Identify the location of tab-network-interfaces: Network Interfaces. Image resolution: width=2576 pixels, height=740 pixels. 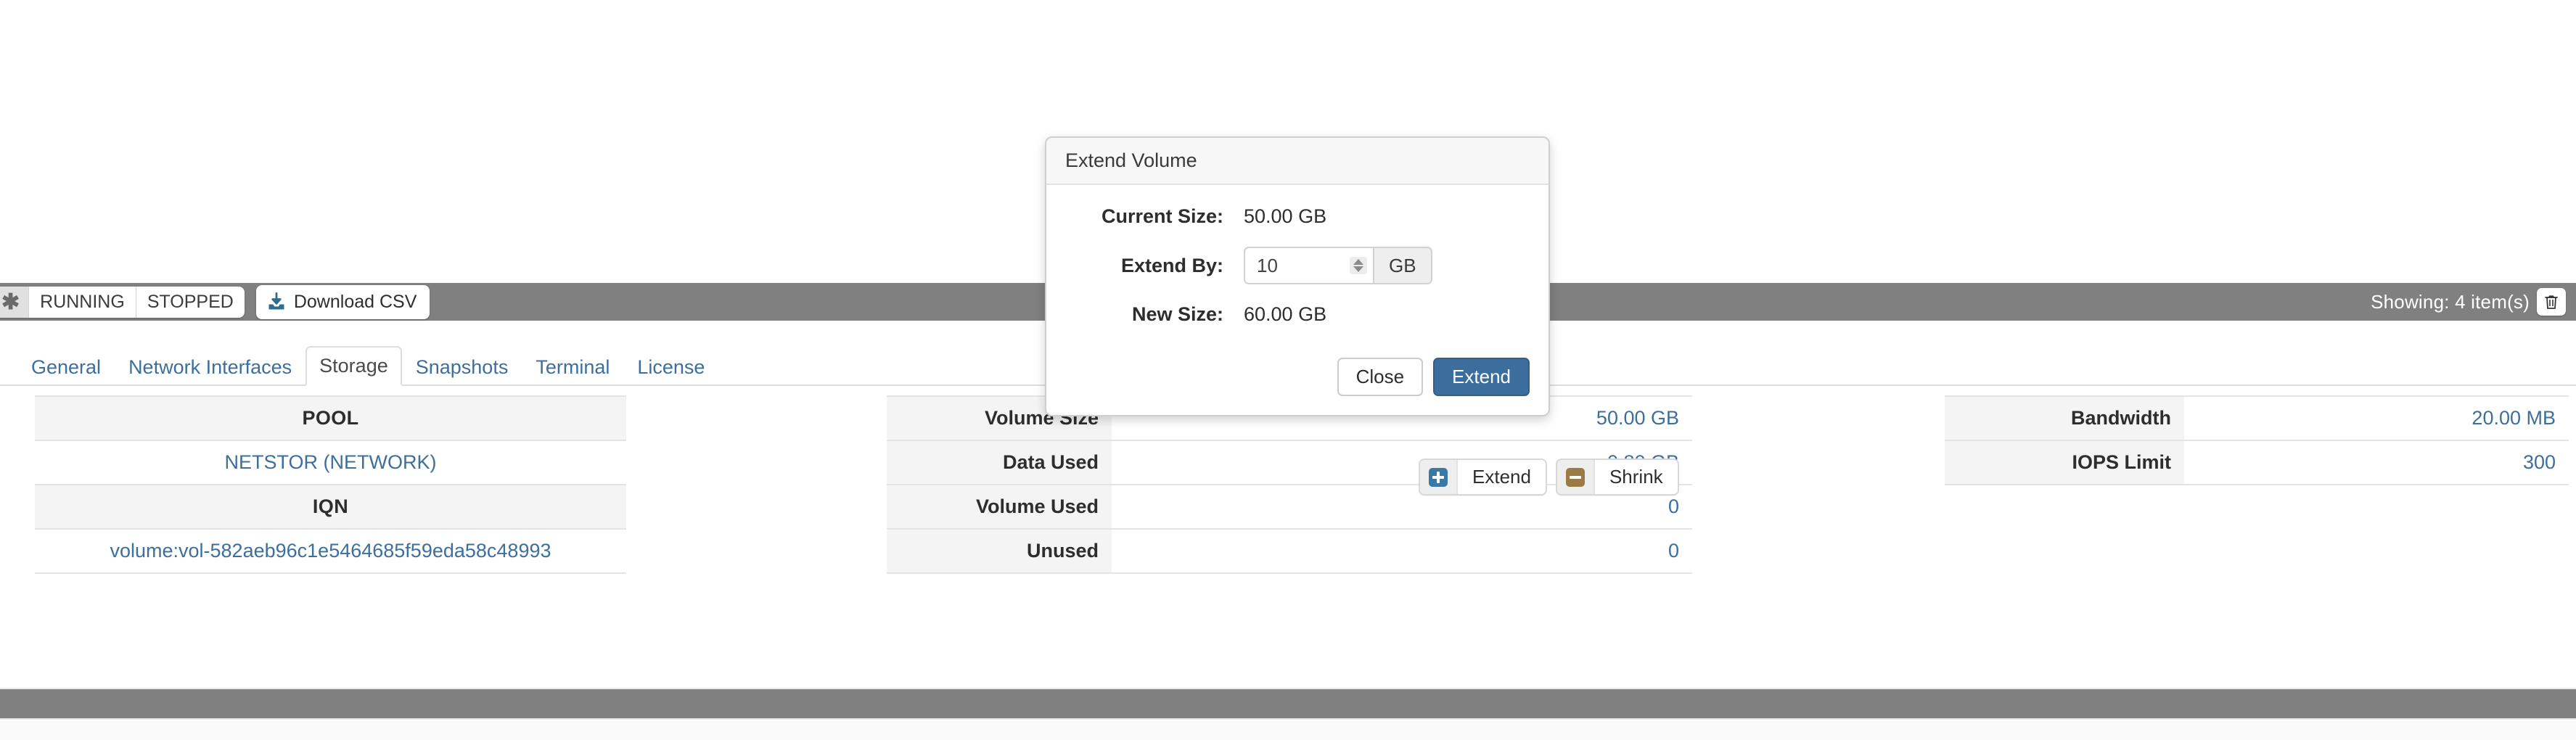
(210, 367).